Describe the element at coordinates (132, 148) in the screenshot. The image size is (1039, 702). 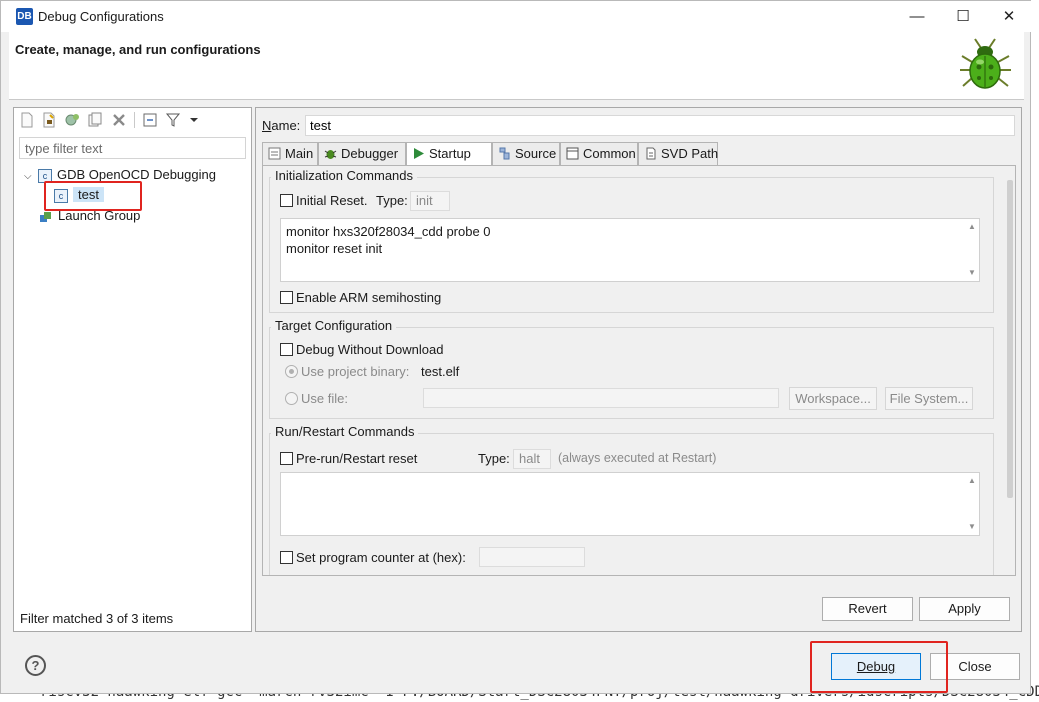
I see `filter-input` at that location.